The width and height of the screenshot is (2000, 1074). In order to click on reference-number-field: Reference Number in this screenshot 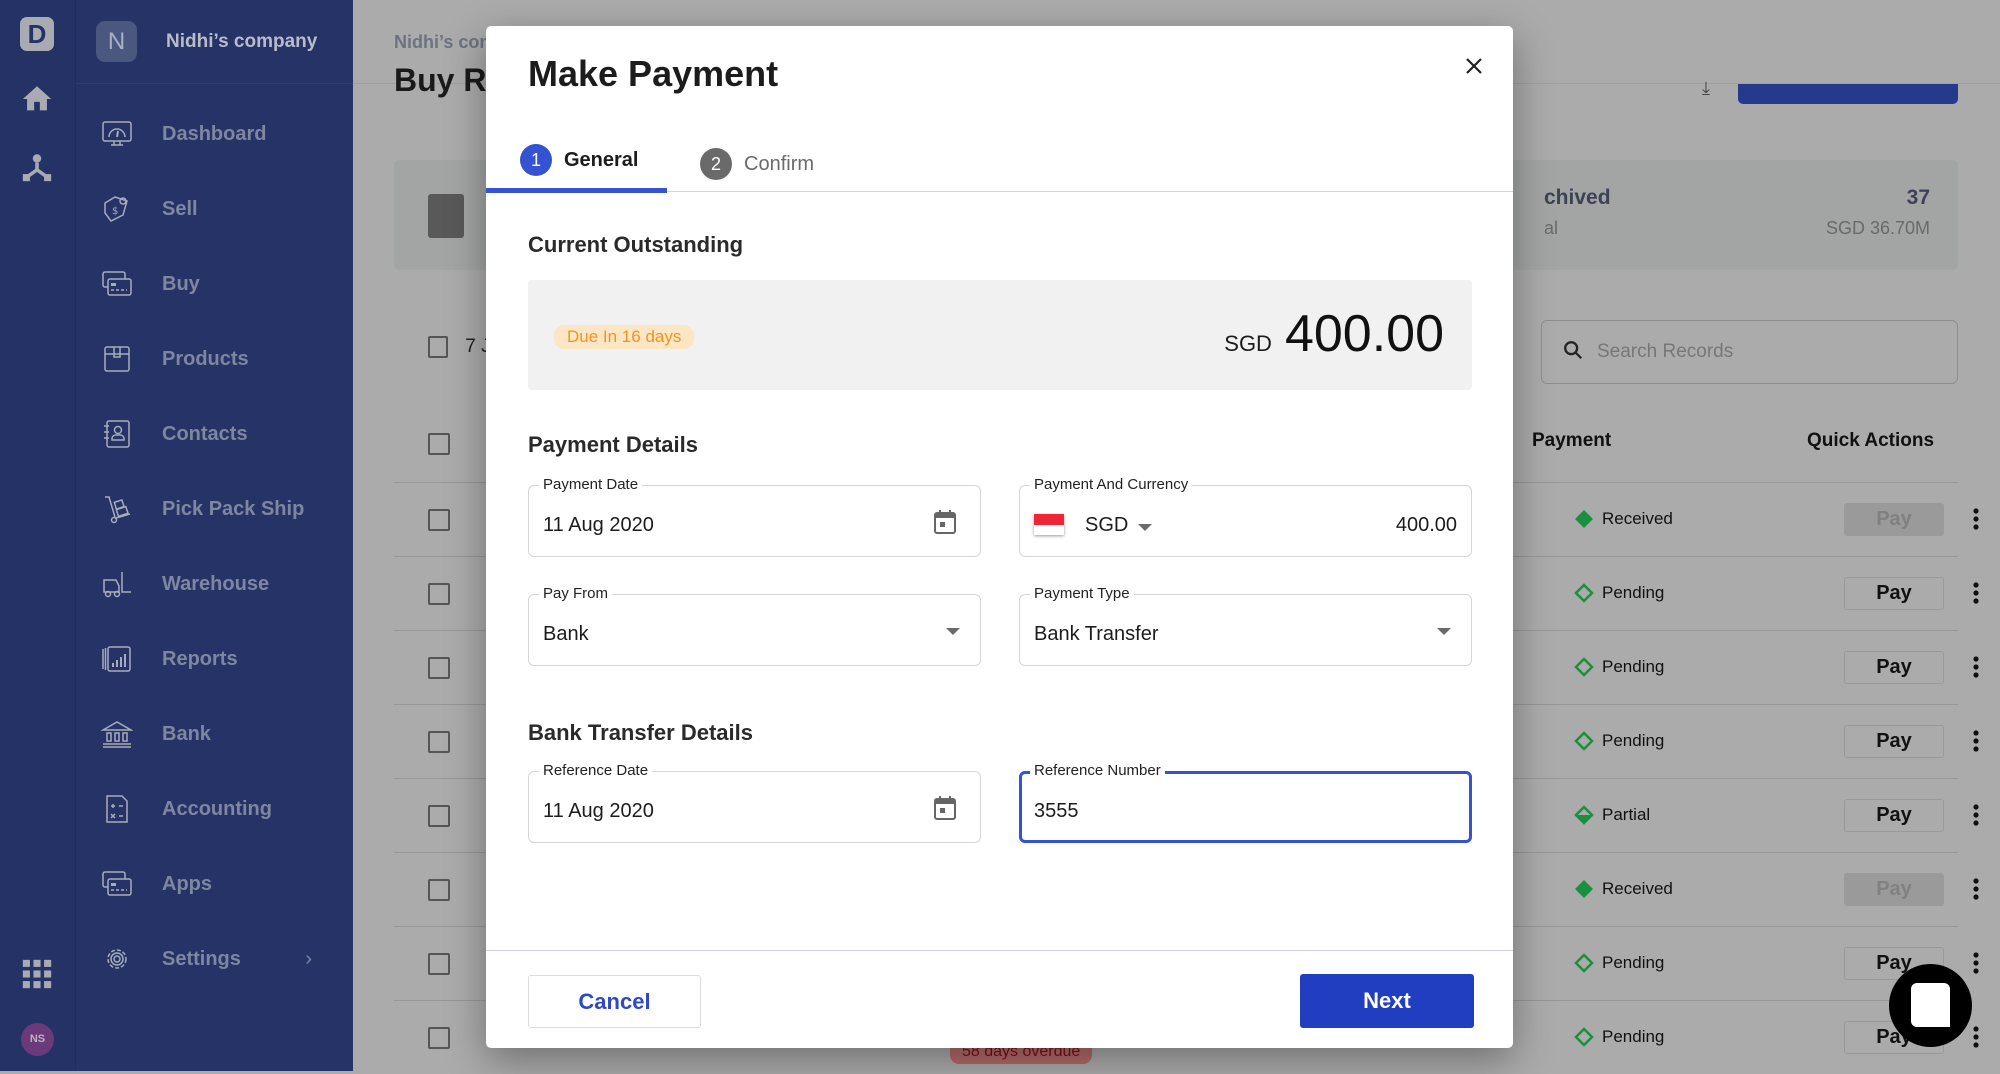, I will do `click(1245, 802)`.